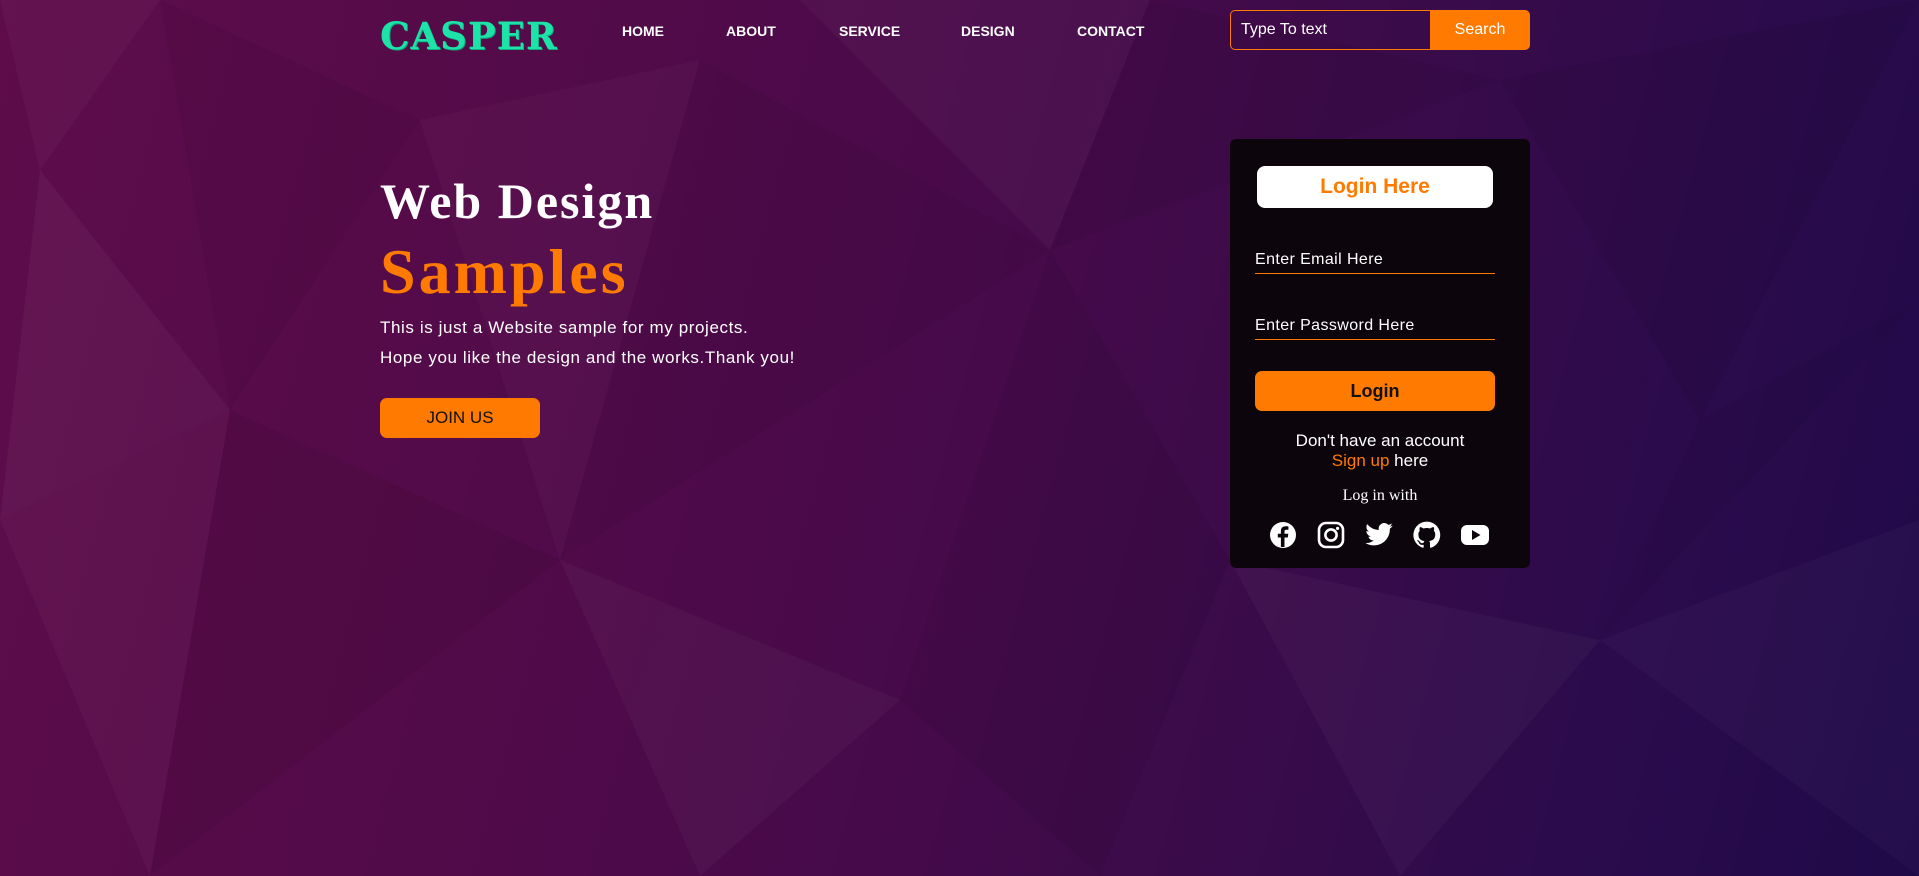 This screenshot has height=876, width=1919. Describe the element at coordinates (1380, 495) in the screenshot. I see `login-with-label: Log in with` at that location.